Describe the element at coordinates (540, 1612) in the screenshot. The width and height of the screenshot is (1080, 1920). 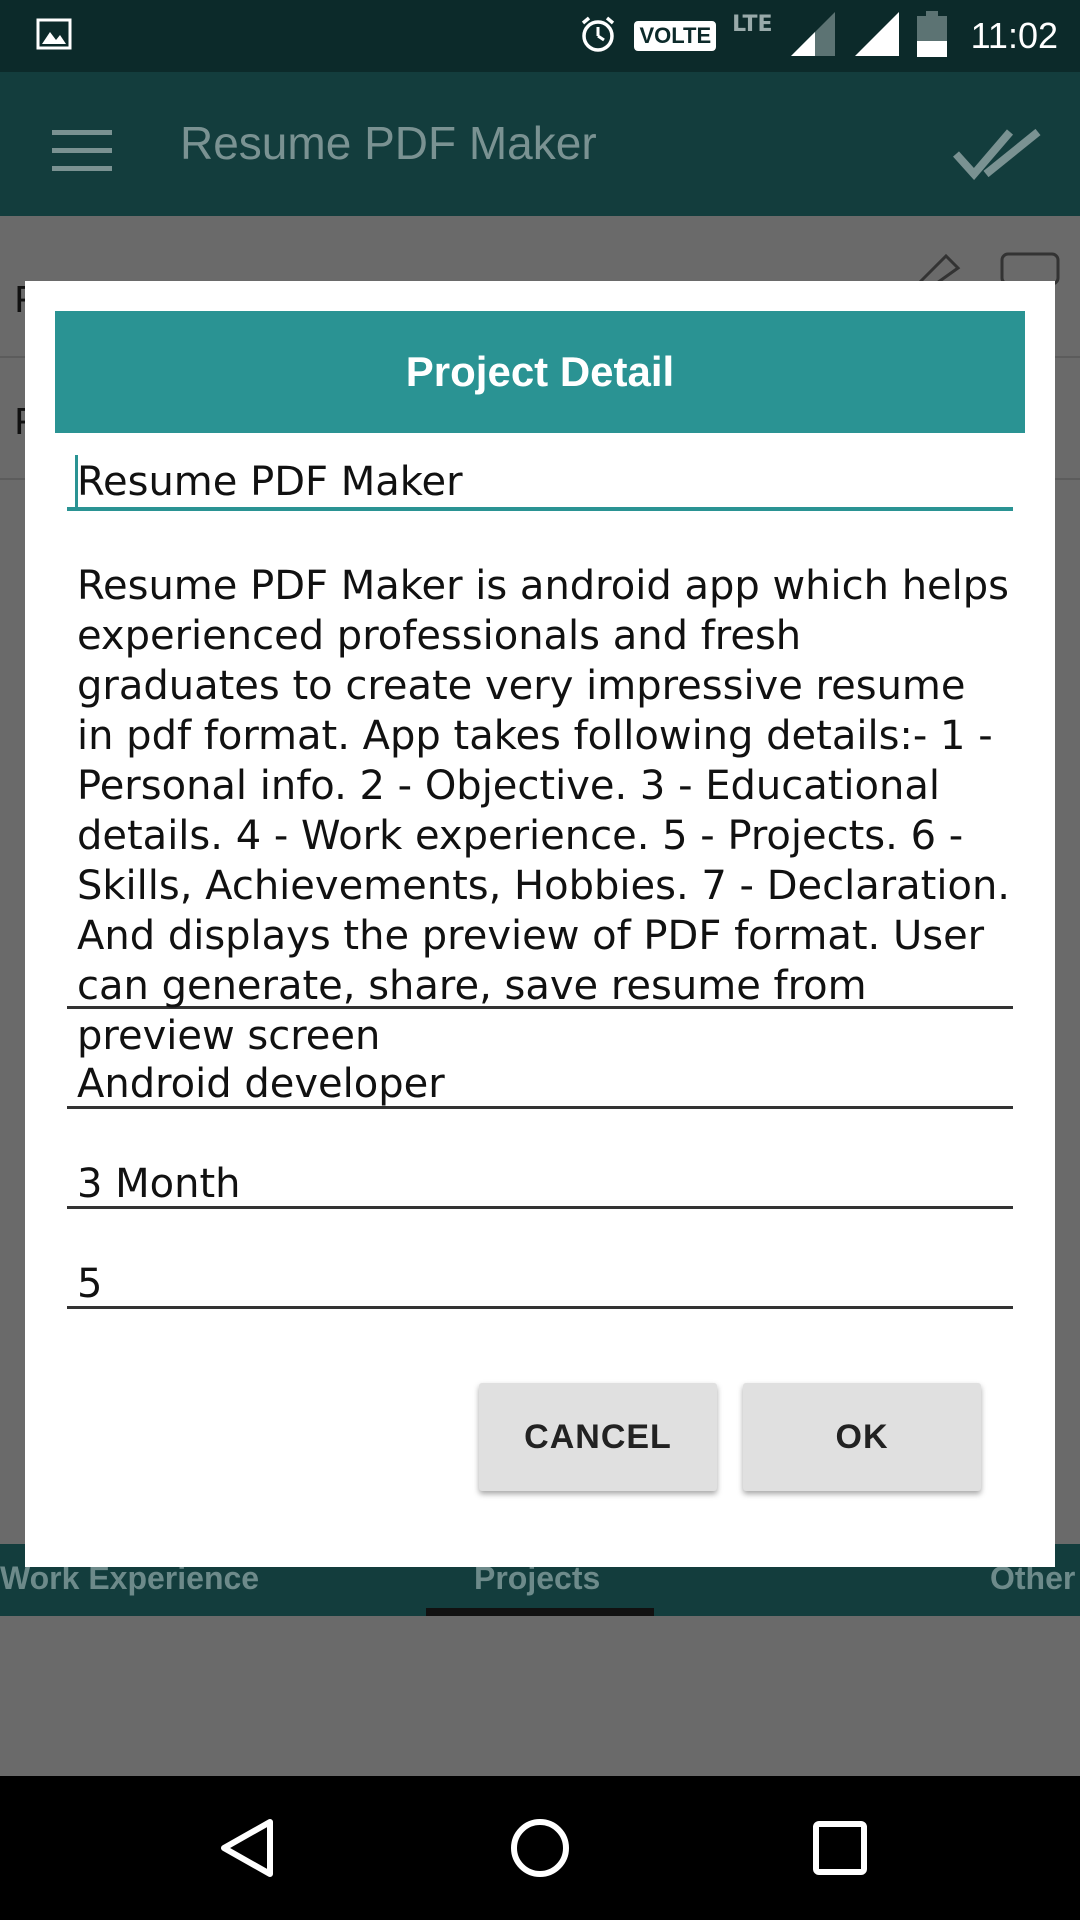
I see `tab-indicator` at that location.